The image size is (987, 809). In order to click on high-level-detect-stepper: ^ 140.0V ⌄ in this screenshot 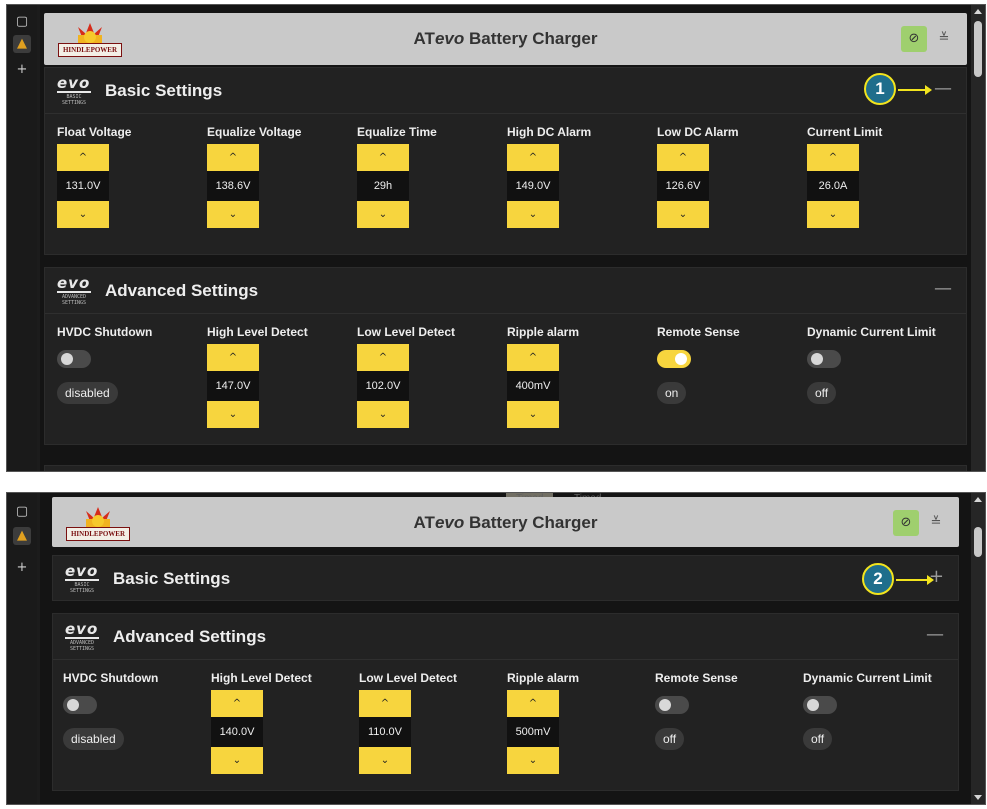, I will do `click(237, 732)`.